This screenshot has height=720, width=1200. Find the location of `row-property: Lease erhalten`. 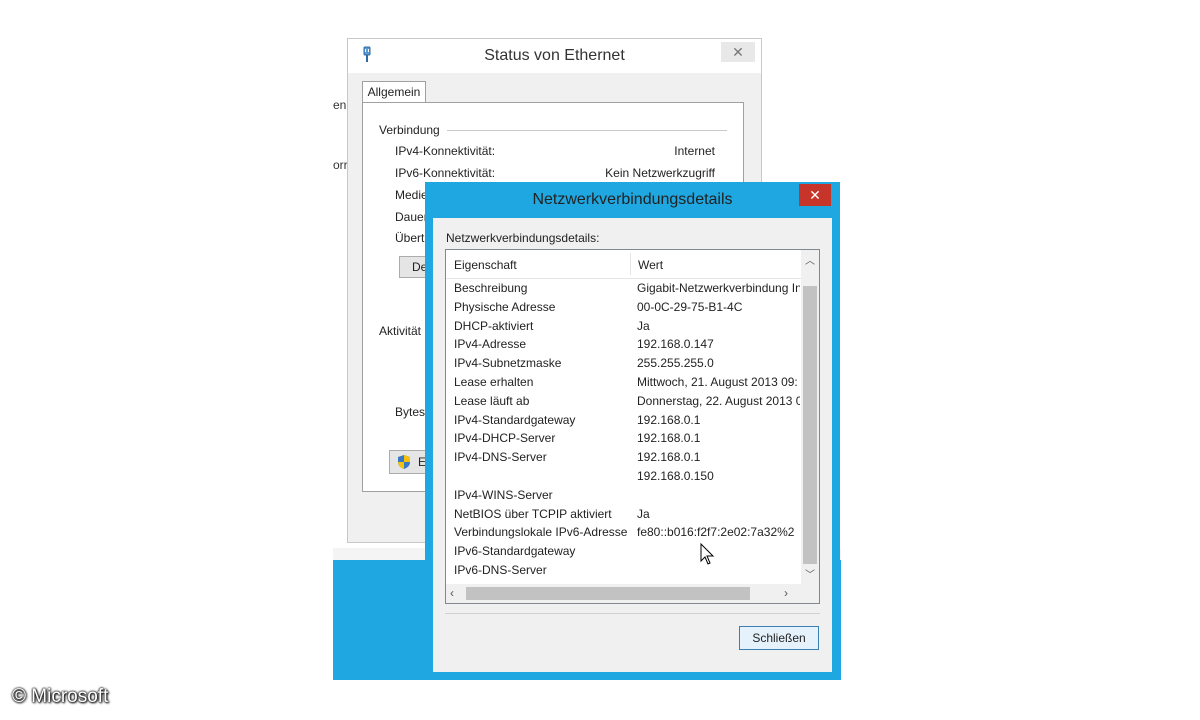

row-property: Lease erhalten is located at coordinates (494, 382).